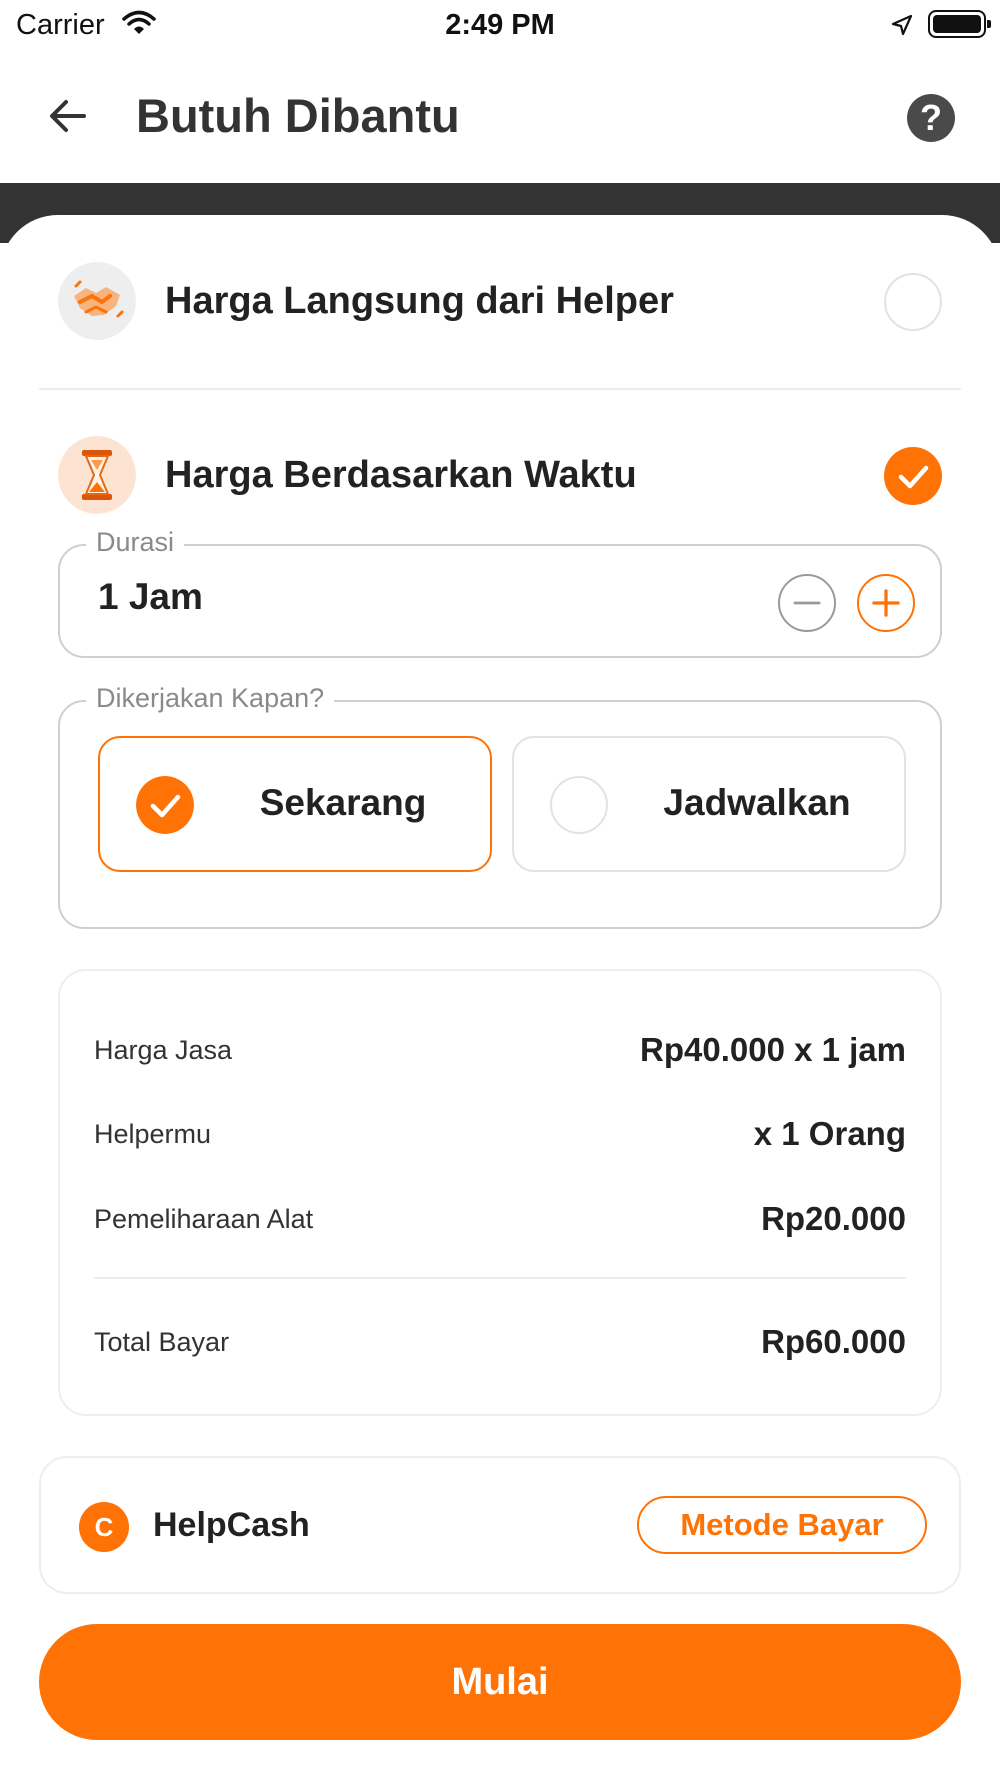 Image resolution: width=1000 pixels, height=1778 pixels. Describe the element at coordinates (829, 1133) in the screenshot. I see `summary-value: x 1 Orang` at that location.